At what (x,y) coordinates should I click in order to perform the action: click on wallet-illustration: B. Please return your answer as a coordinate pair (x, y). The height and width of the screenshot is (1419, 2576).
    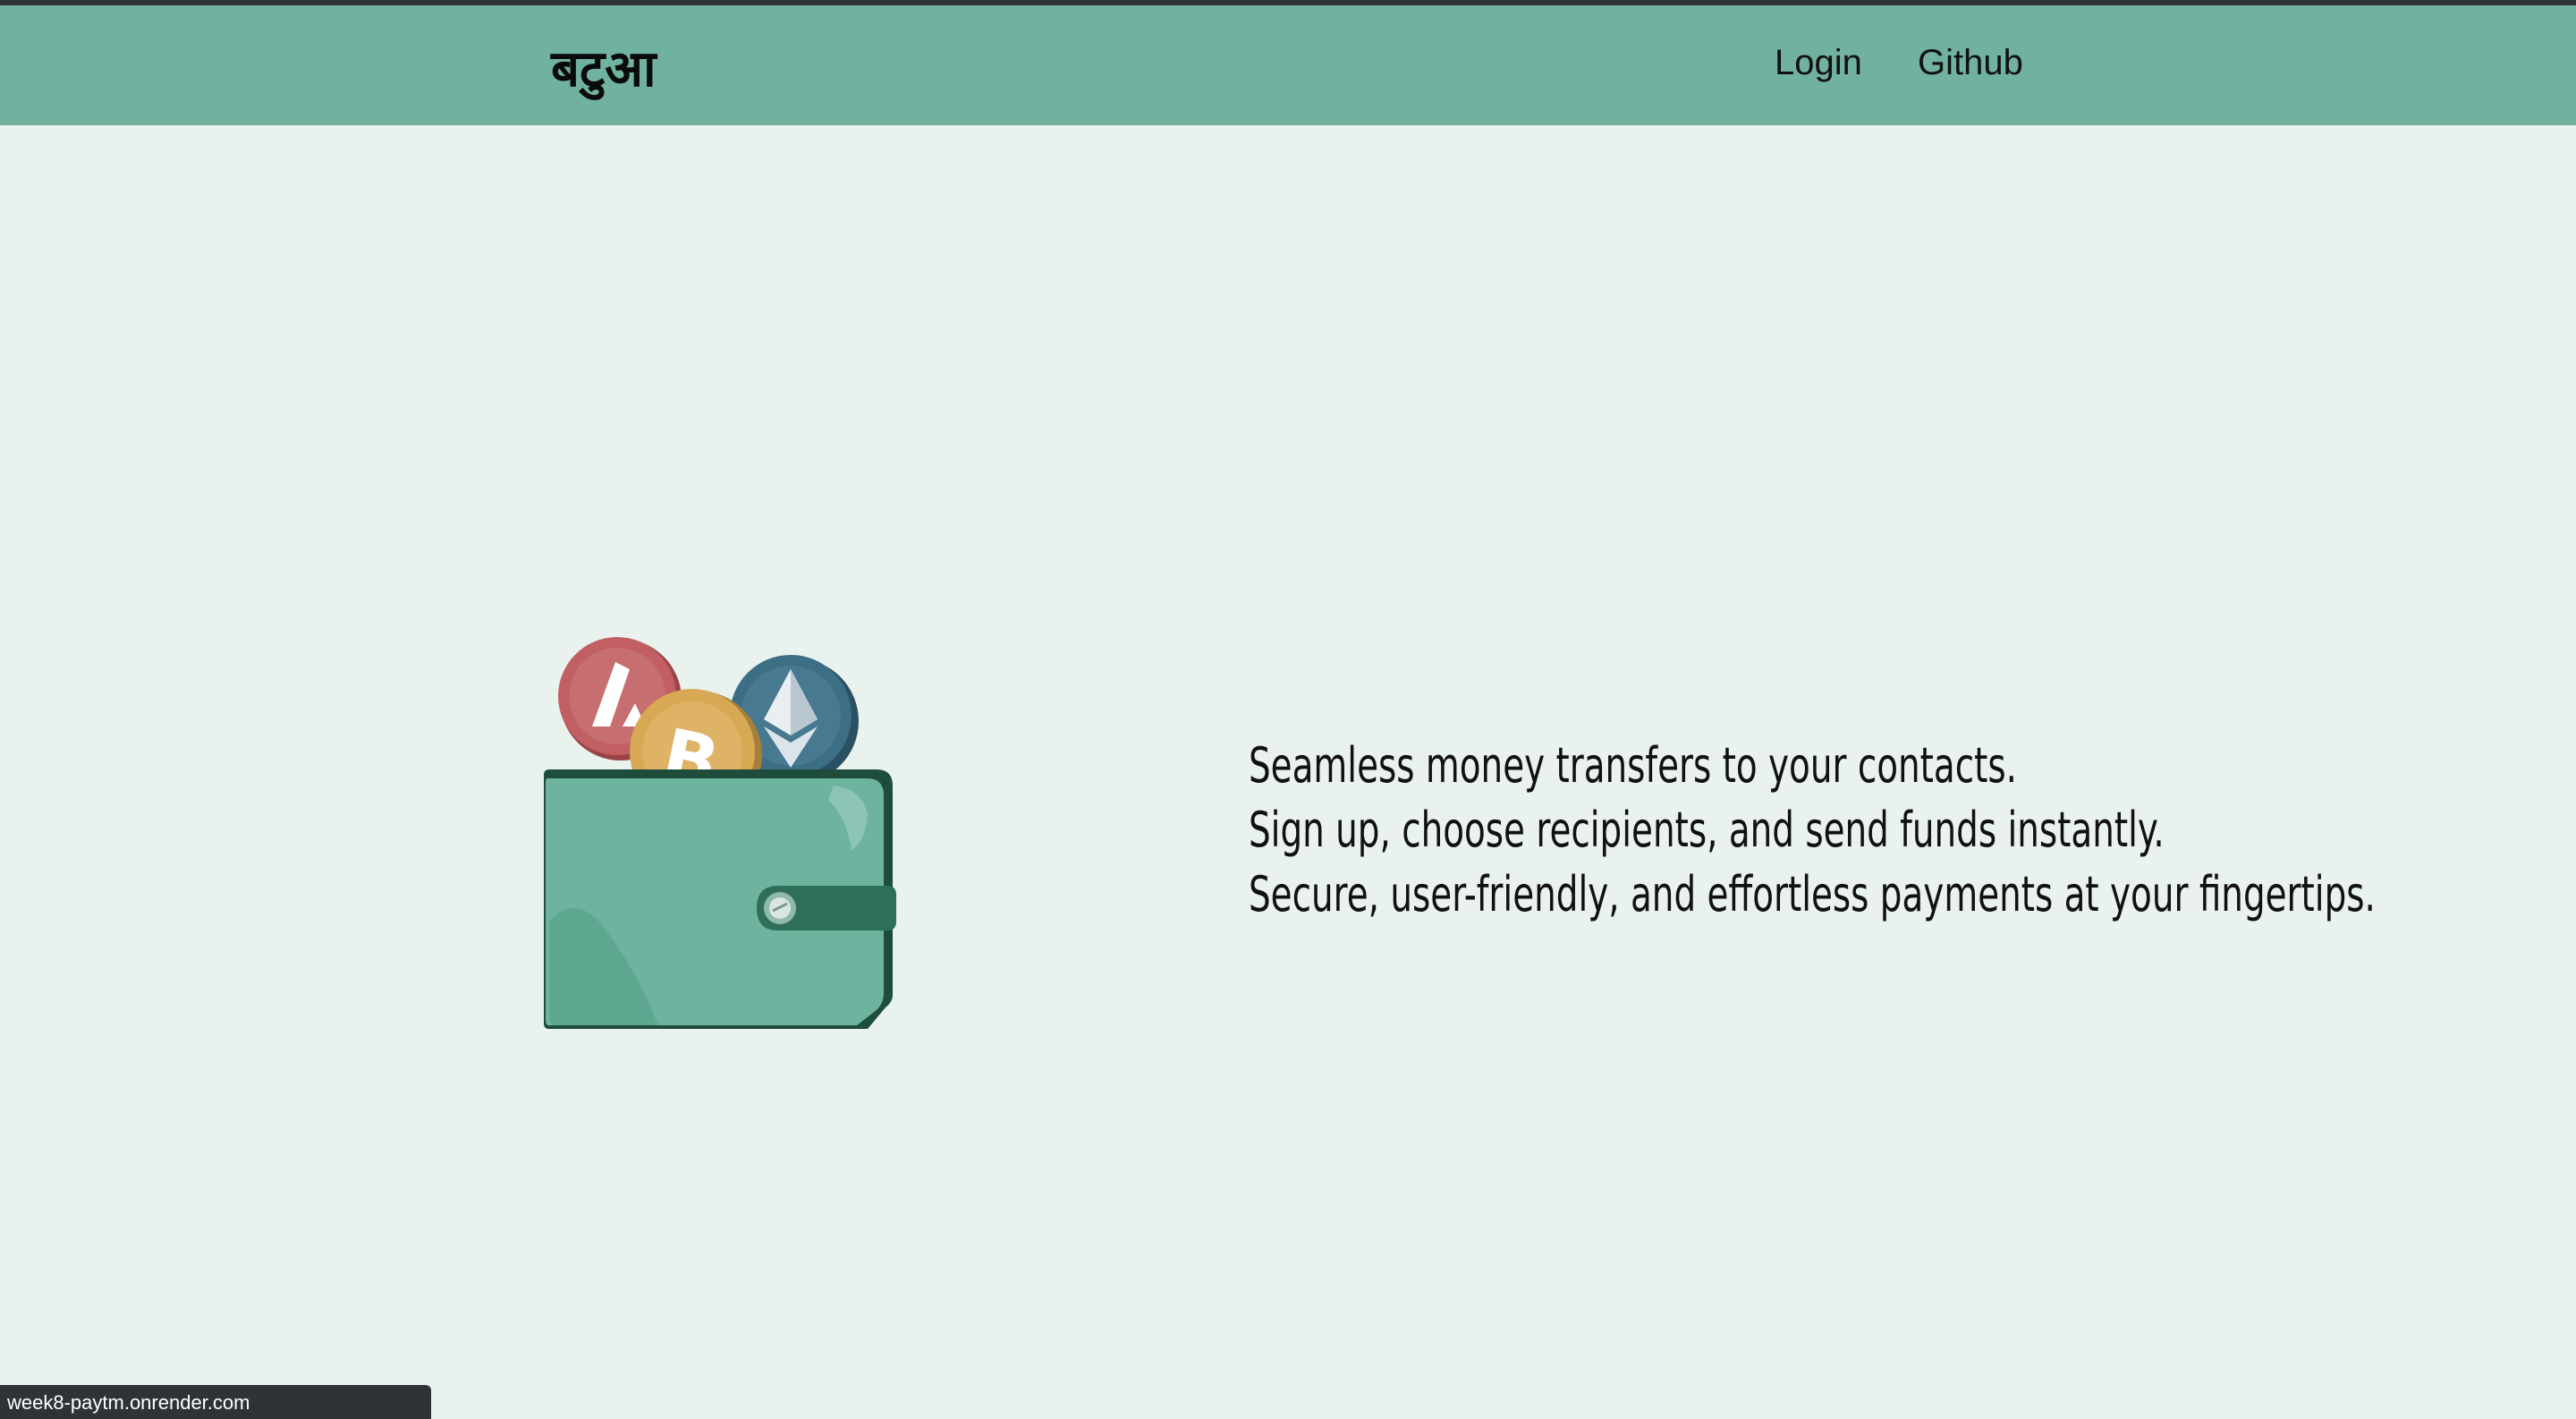
    Looking at the image, I should click on (720, 833).